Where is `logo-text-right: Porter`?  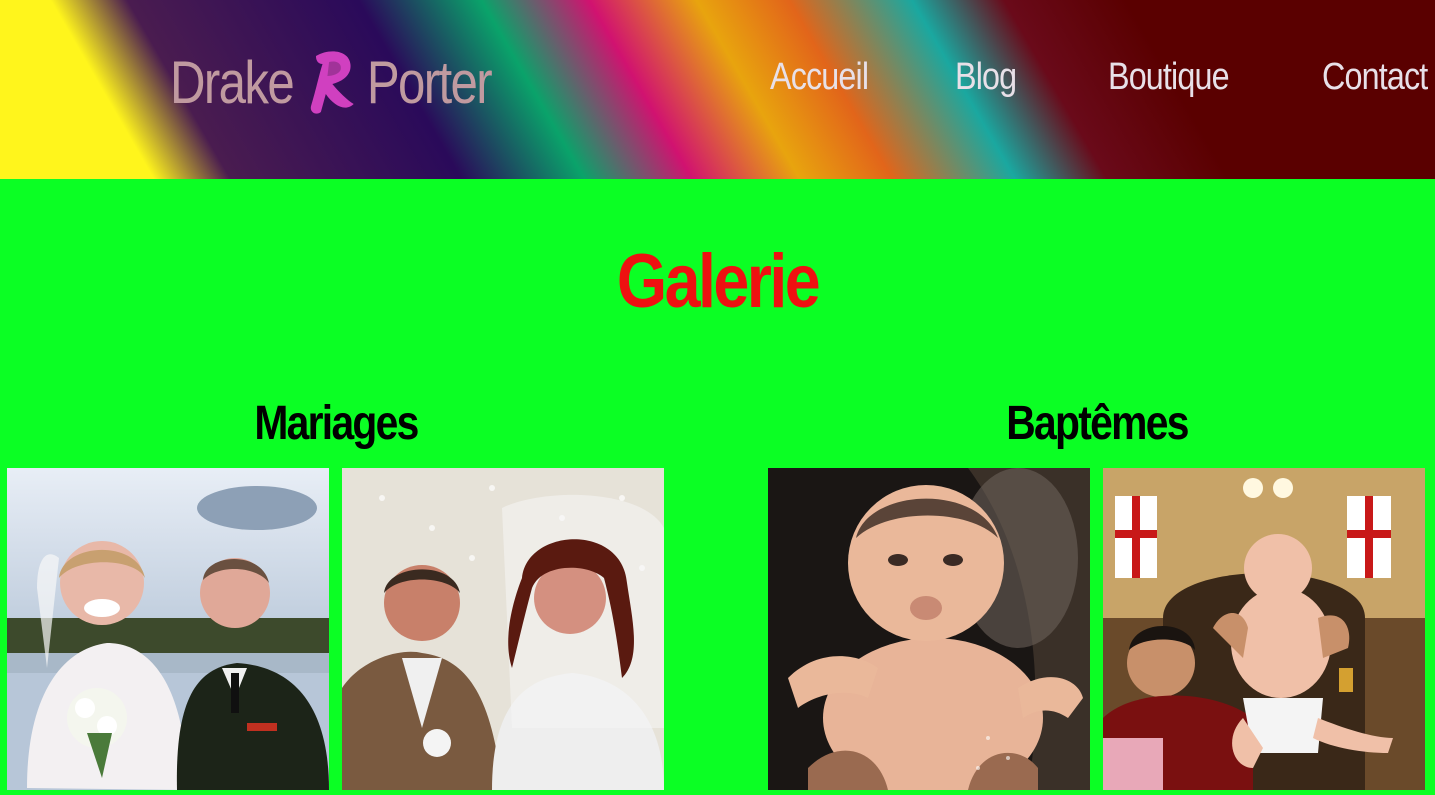 logo-text-right: Porter is located at coordinates (429, 82).